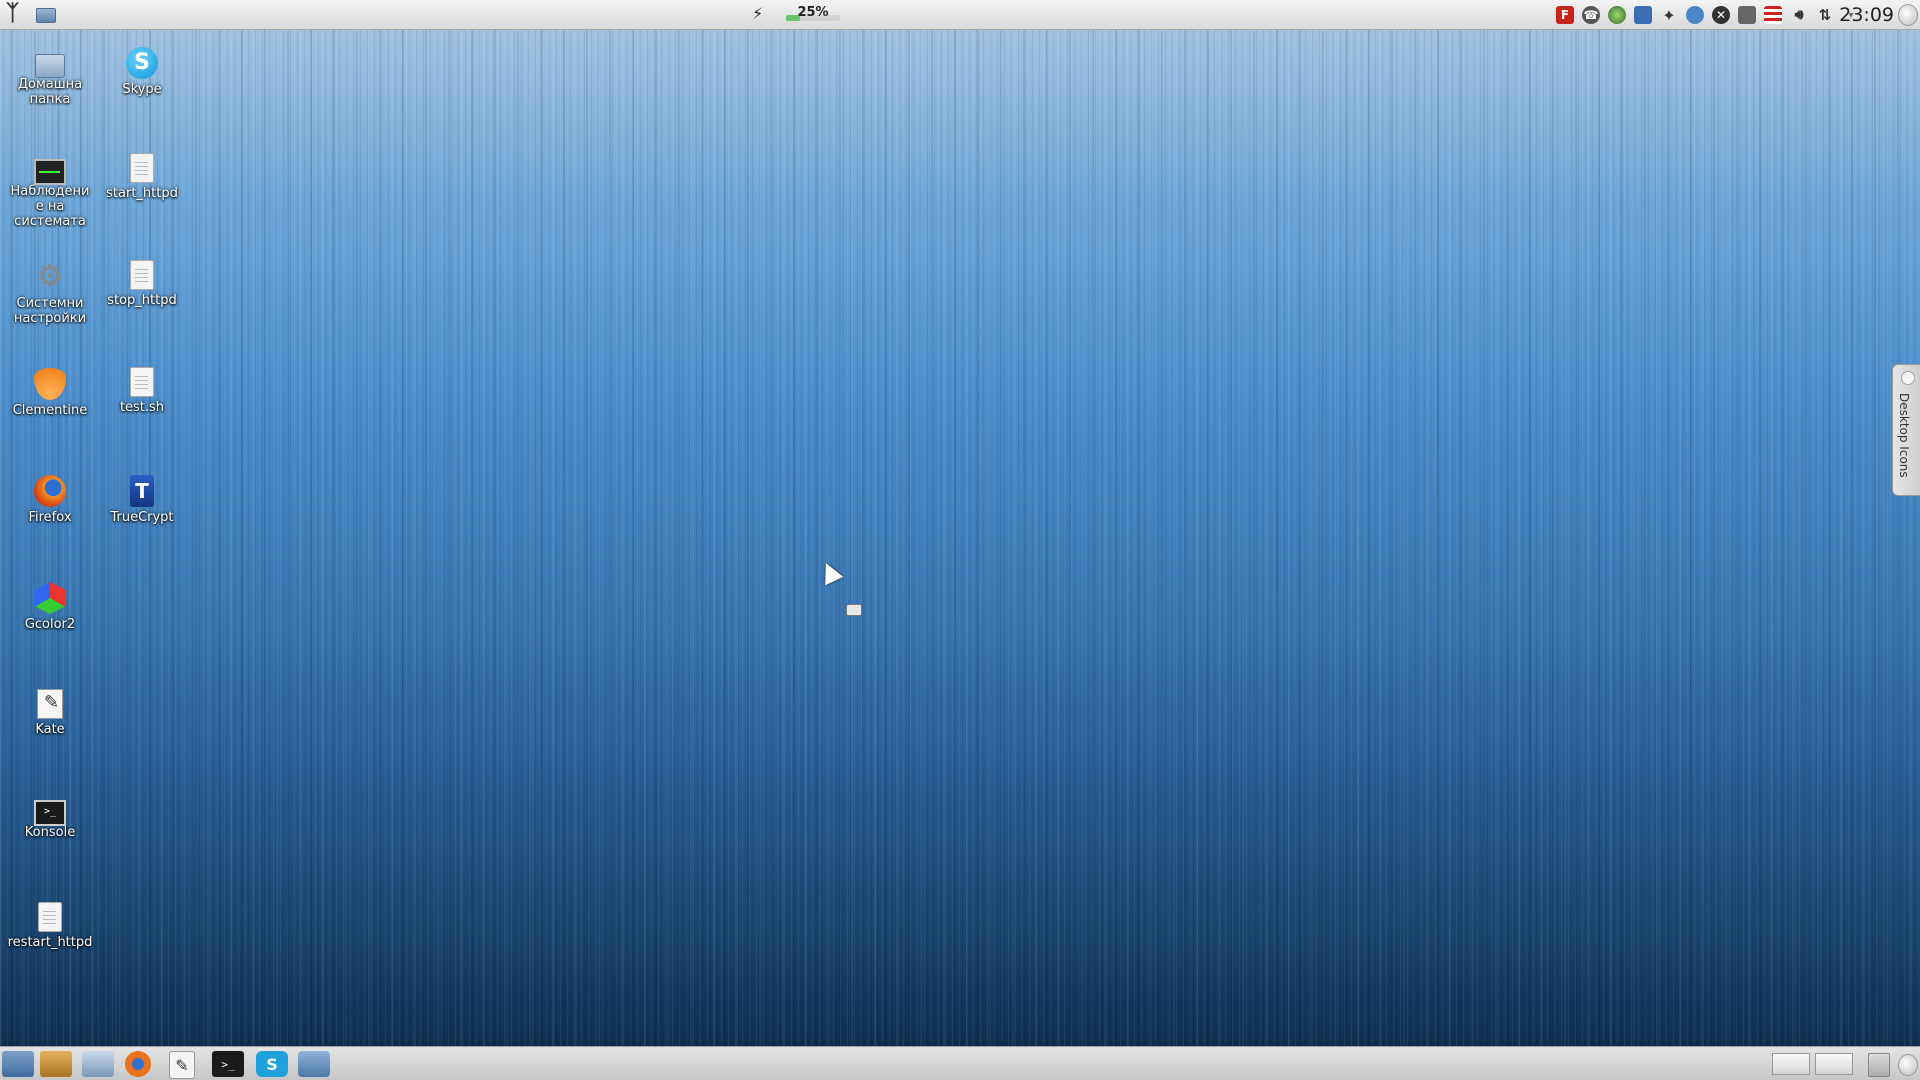 This screenshot has width=1920, height=1080. Describe the element at coordinates (50, 172) in the screenshot. I see `system-monitor-icon` at that location.